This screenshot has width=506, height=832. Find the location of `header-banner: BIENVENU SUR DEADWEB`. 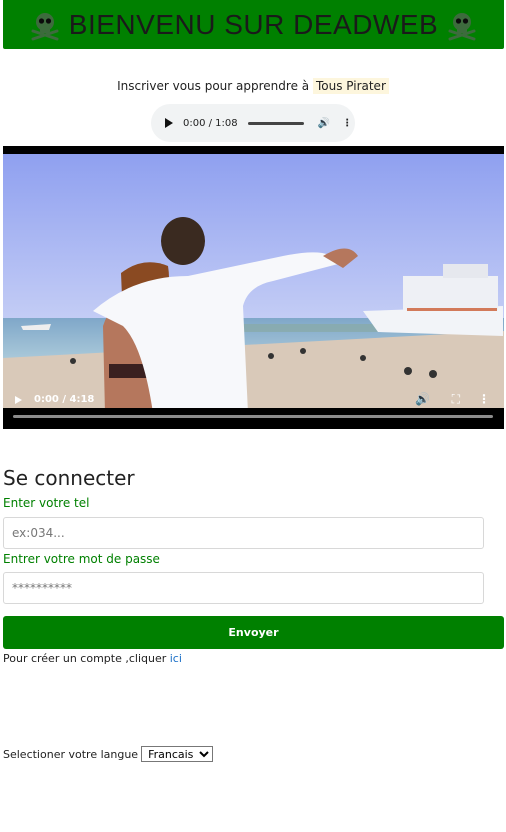

header-banner: BIENVENU SUR DEADWEB is located at coordinates (253, 24).